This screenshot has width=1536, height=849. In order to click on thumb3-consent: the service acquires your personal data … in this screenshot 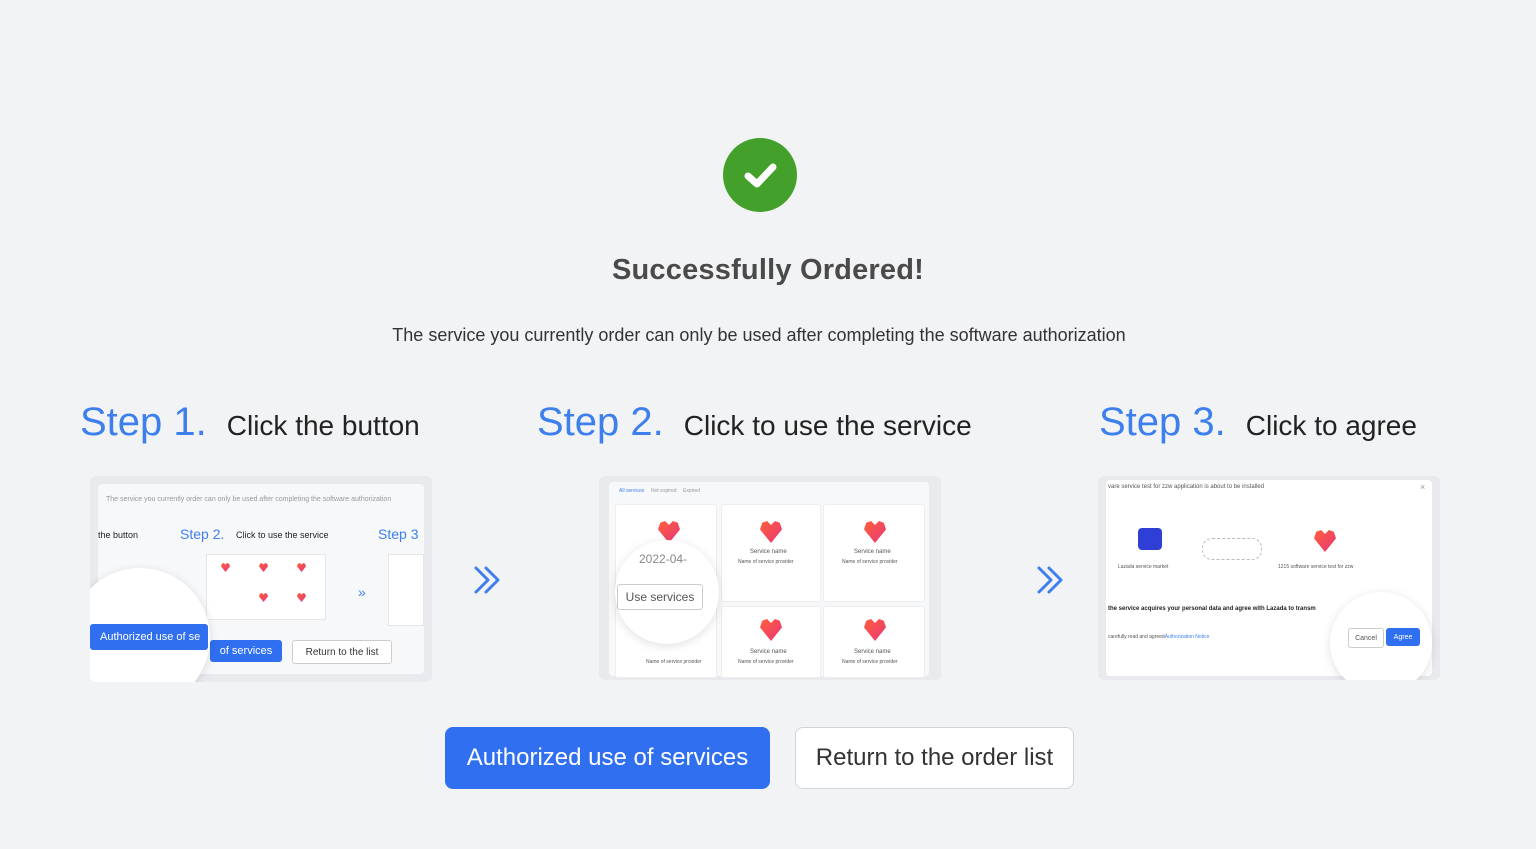, I will do `click(1212, 609)`.